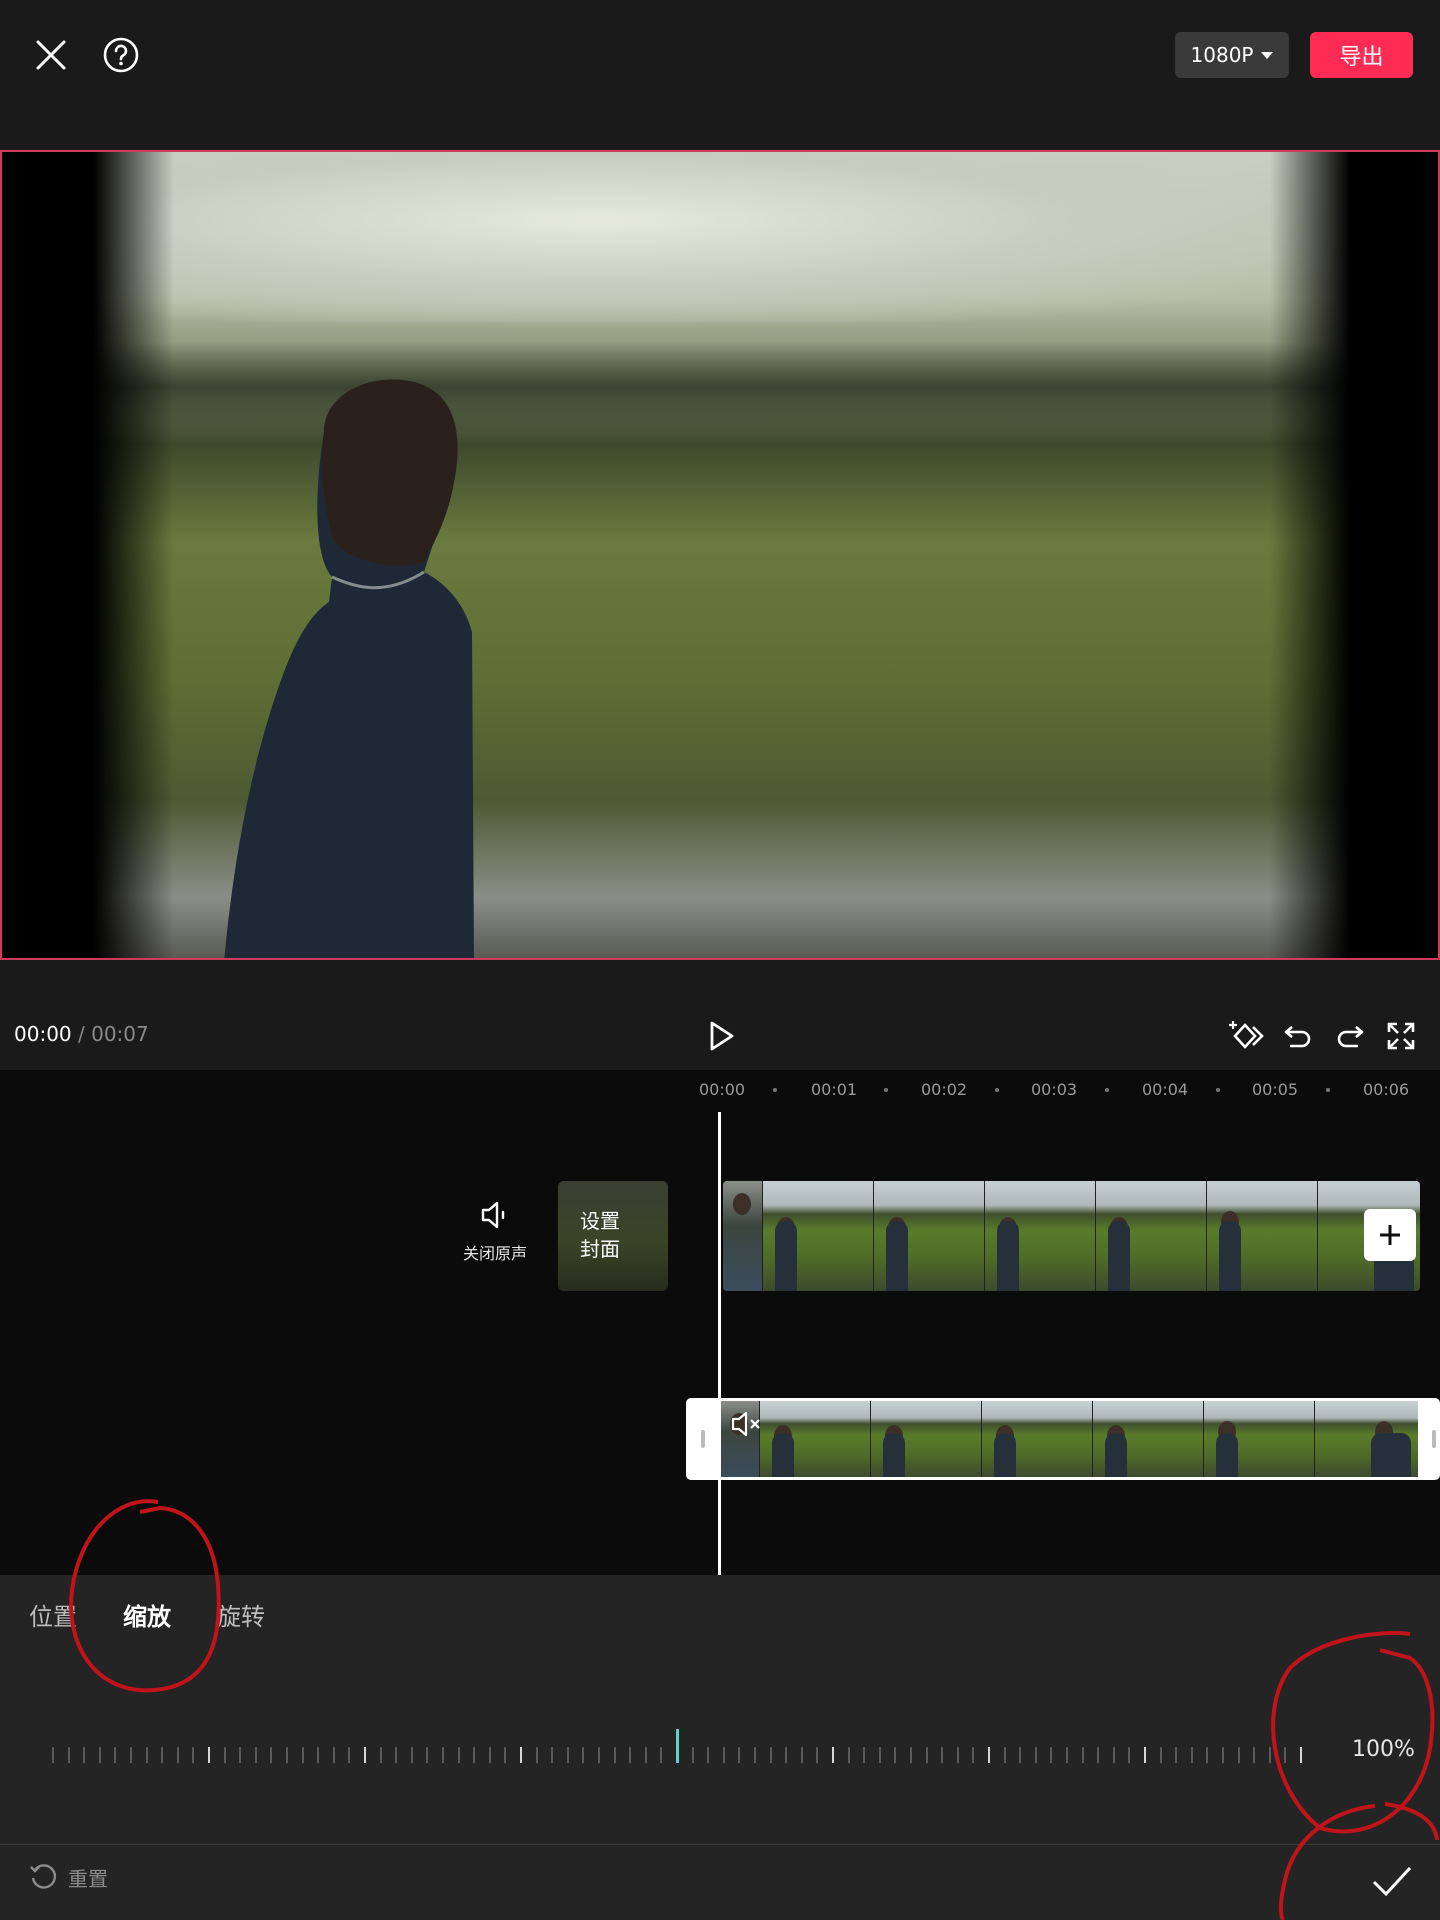 This screenshot has height=1920, width=1440. Describe the element at coordinates (147, 1614) in the screenshot. I see `tab-scale: 缩放` at that location.